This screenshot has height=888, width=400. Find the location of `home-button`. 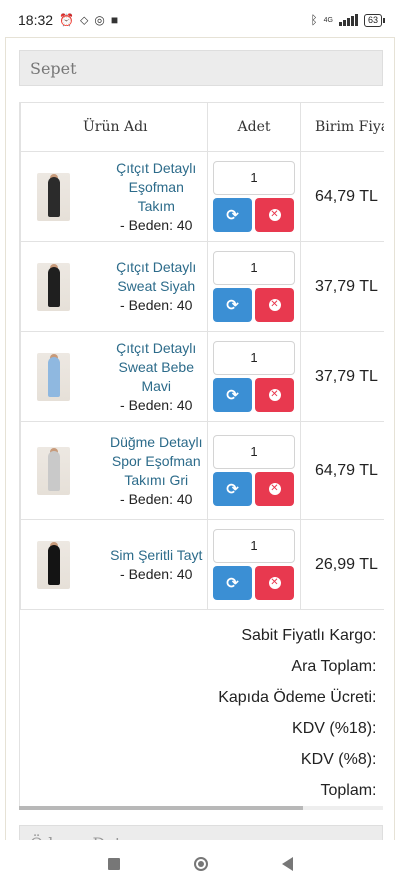

home-button is located at coordinates (200, 864).